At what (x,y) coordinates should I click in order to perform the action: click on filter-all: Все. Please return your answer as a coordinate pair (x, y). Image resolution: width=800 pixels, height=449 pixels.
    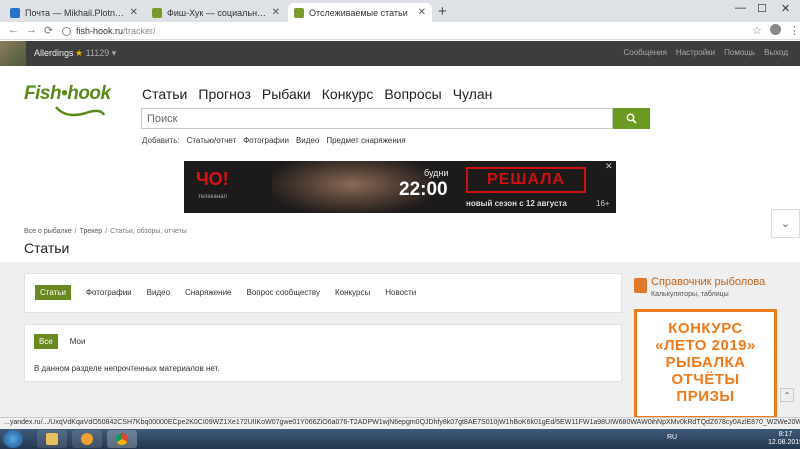
    Looking at the image, I should click on (46, 341).